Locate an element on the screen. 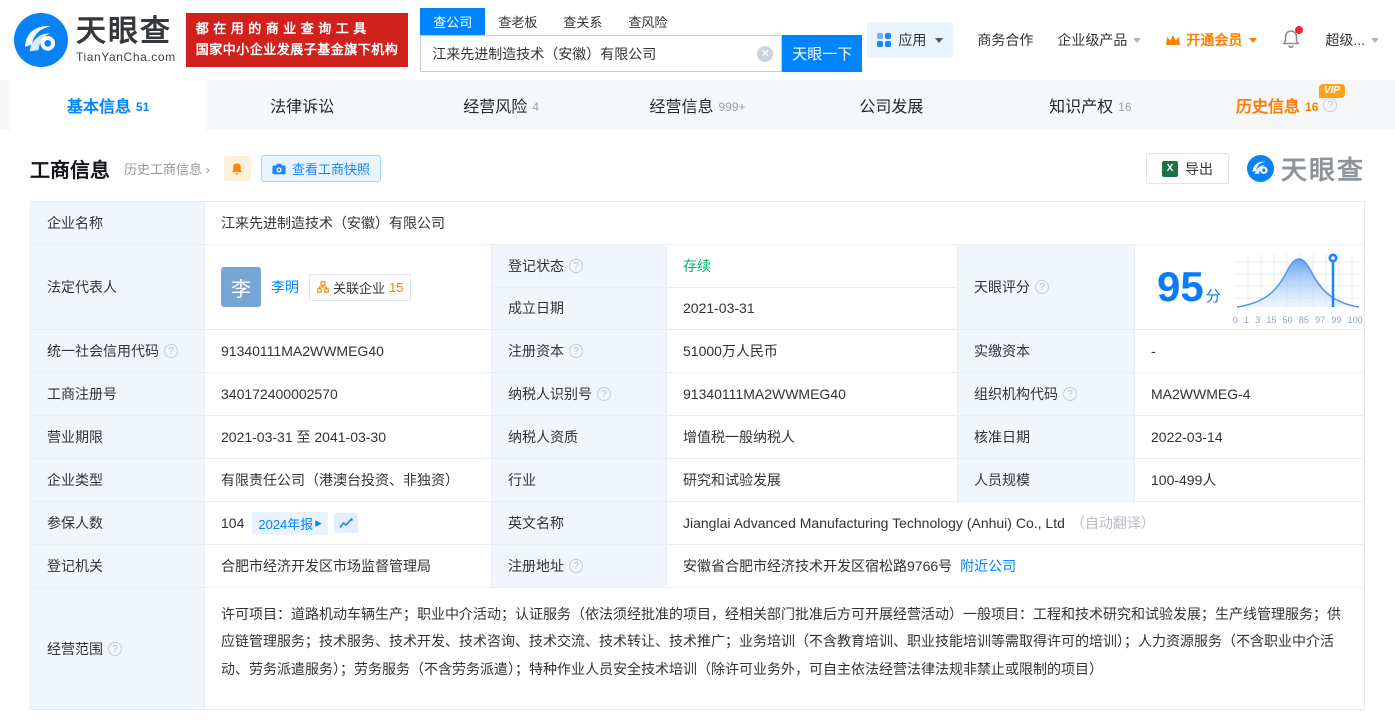 This screenshot has height=720, width=1395. taxpayer-id-value: 91340111MA2WWMEG40 is located at coordinates (812, 394).